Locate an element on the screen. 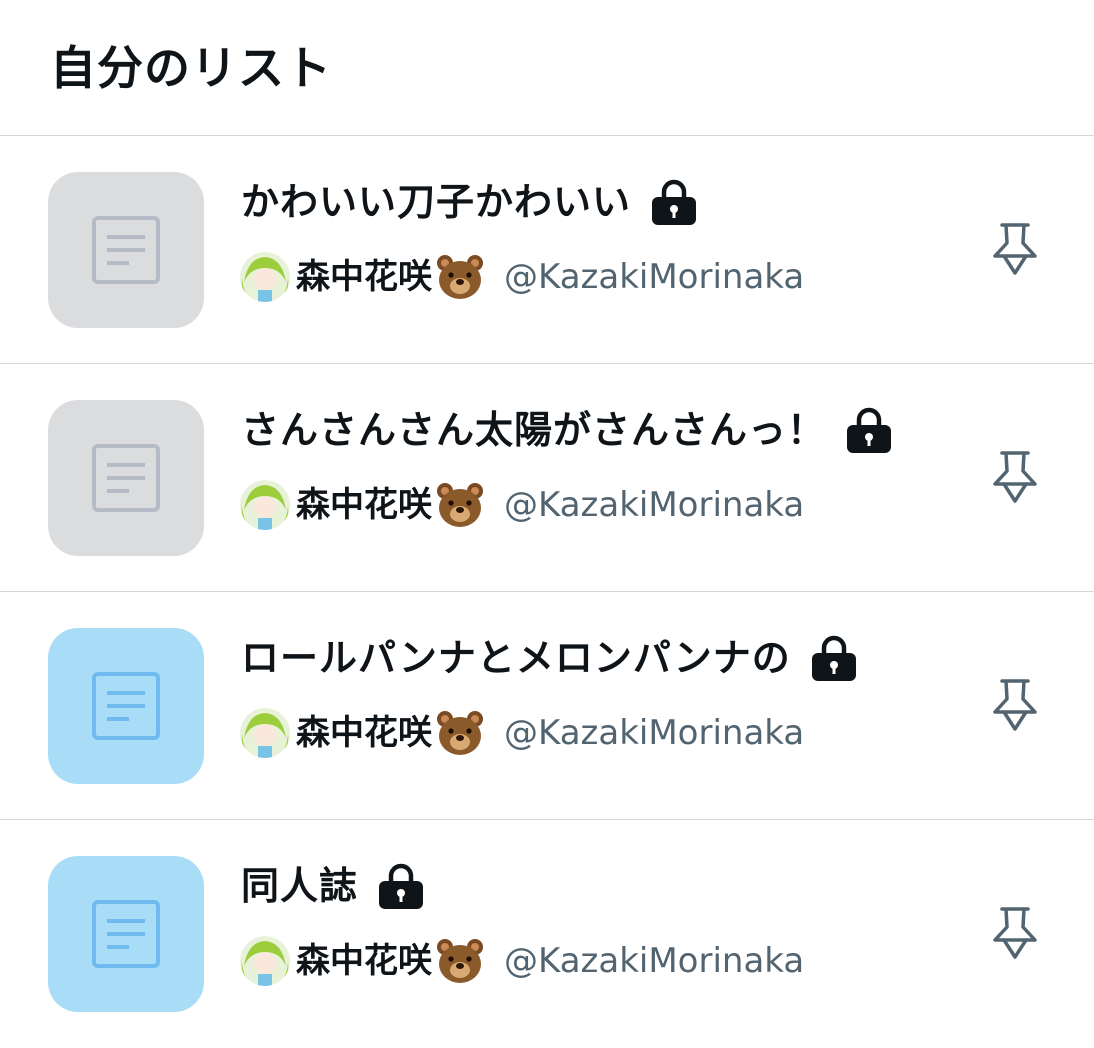 The image size is (1094, 1048). list-title-line: さんさんさん太陽がさんさんっ！ is located at coordinates (566, 430).